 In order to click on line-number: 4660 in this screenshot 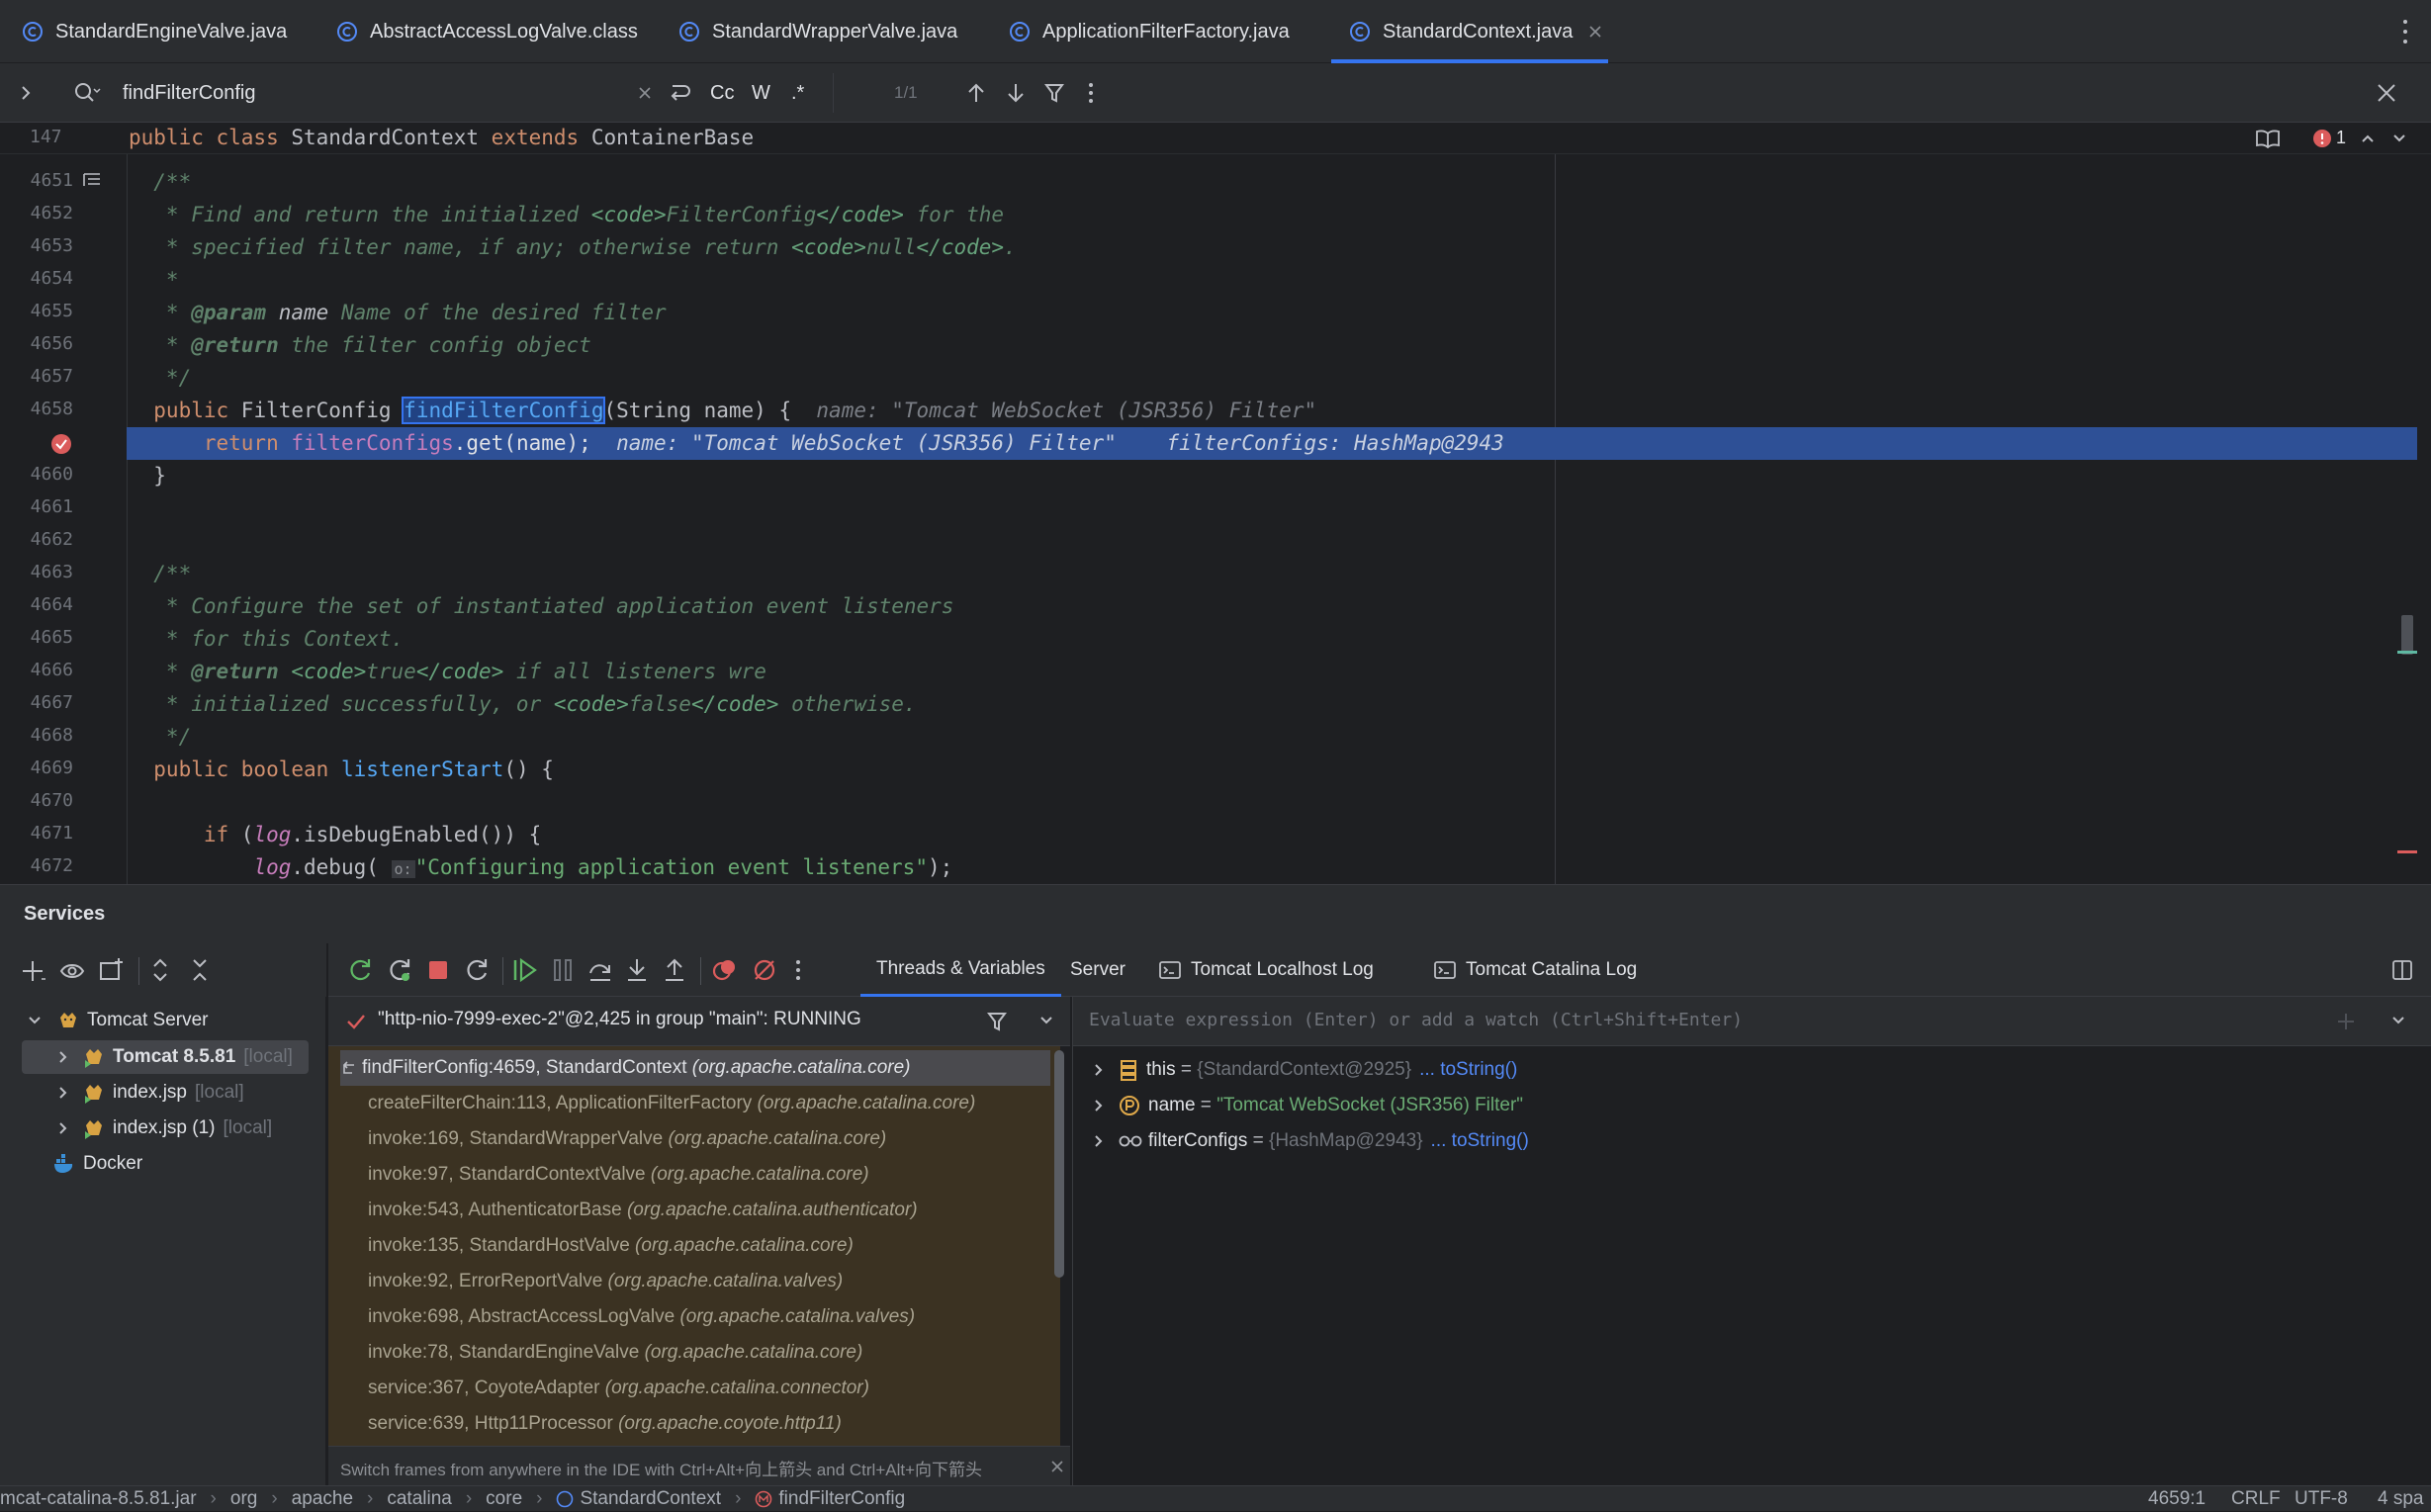, I will do `click(36, 474)`.